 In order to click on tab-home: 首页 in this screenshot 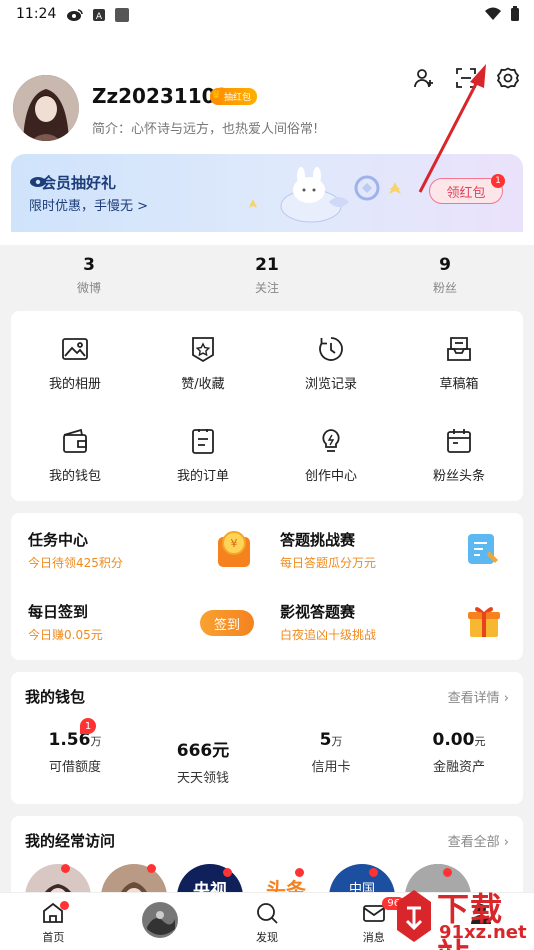, I will do `click(53, 921)`.